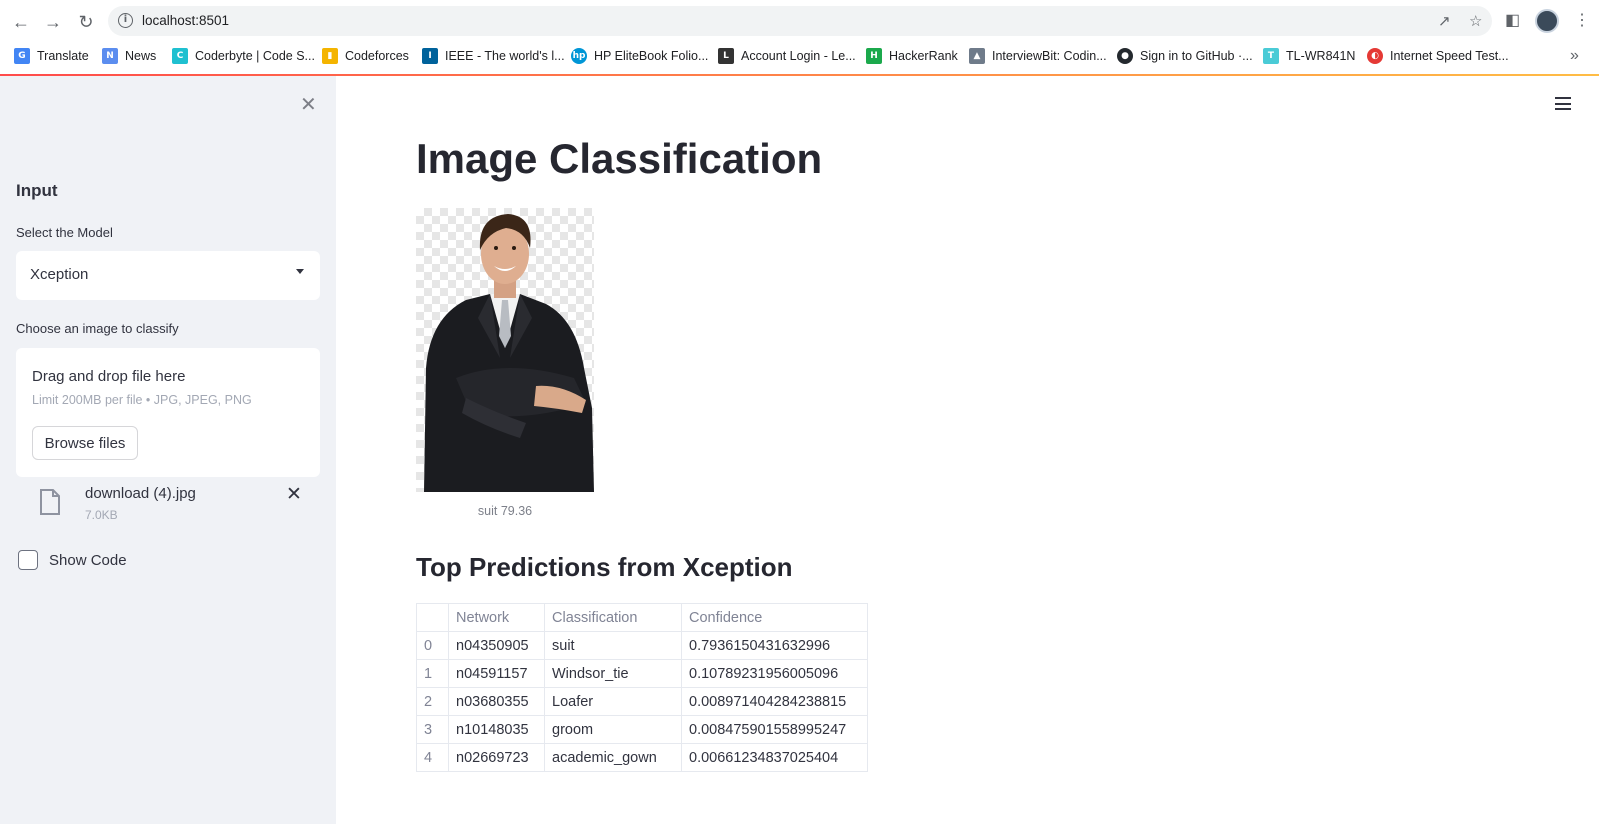 This screenshot has width=1599, height=824. I want to click on side-panel-icon: ◧, so click(1512, 20).